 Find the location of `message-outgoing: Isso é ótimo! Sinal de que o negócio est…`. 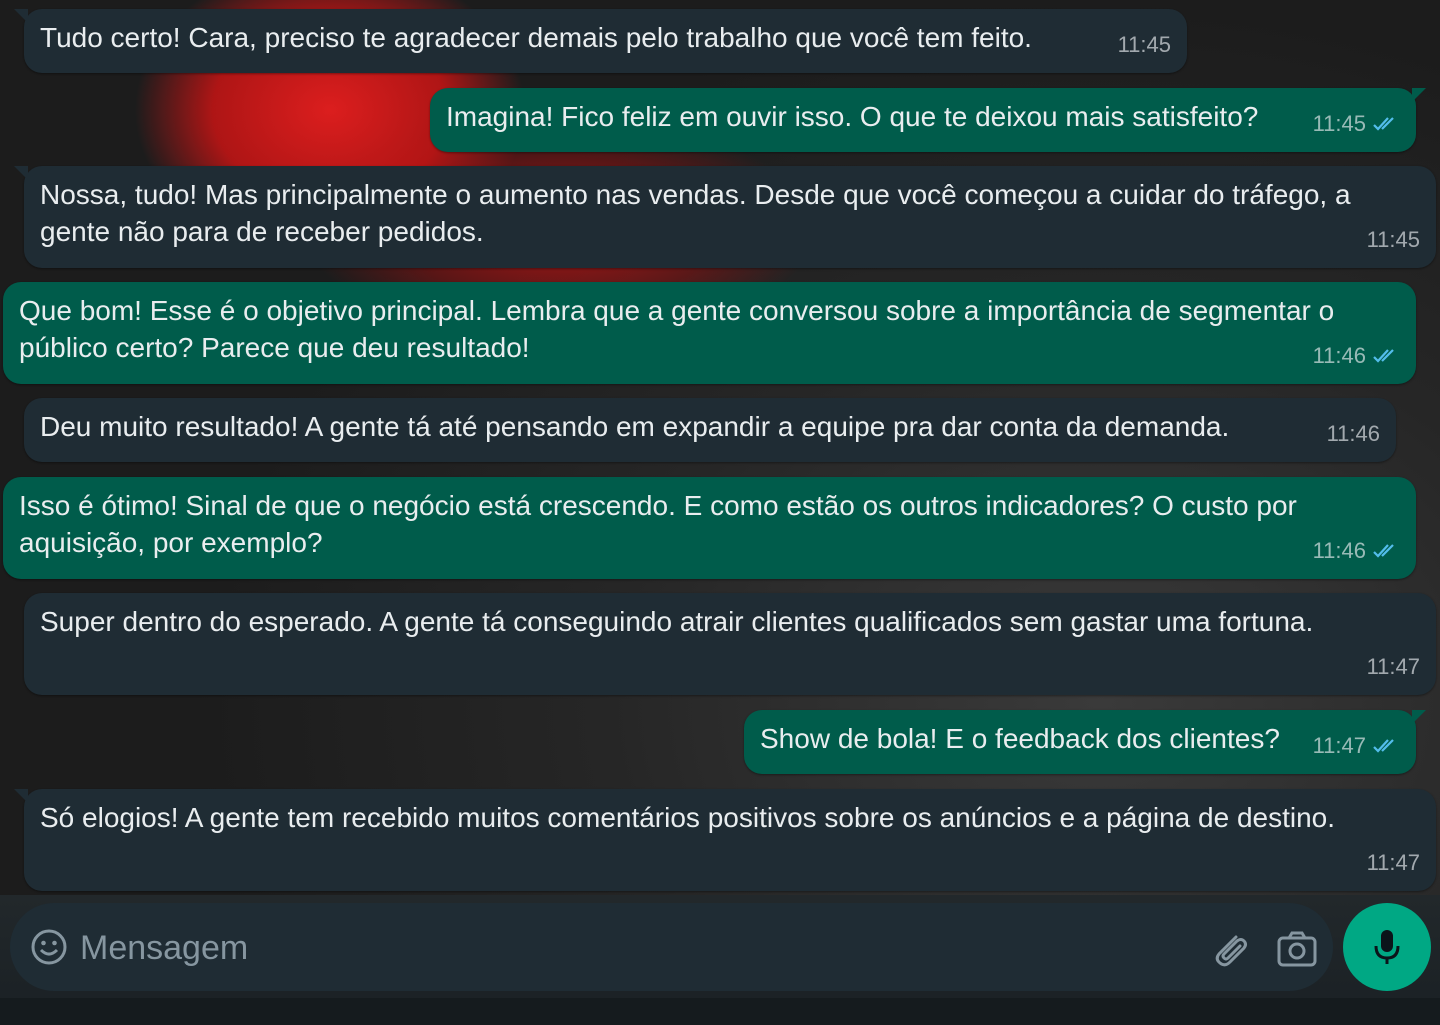

message-outgoing: Isso é ótimo! Sinal de que o negócio est… is located at coordinates (709, 528).